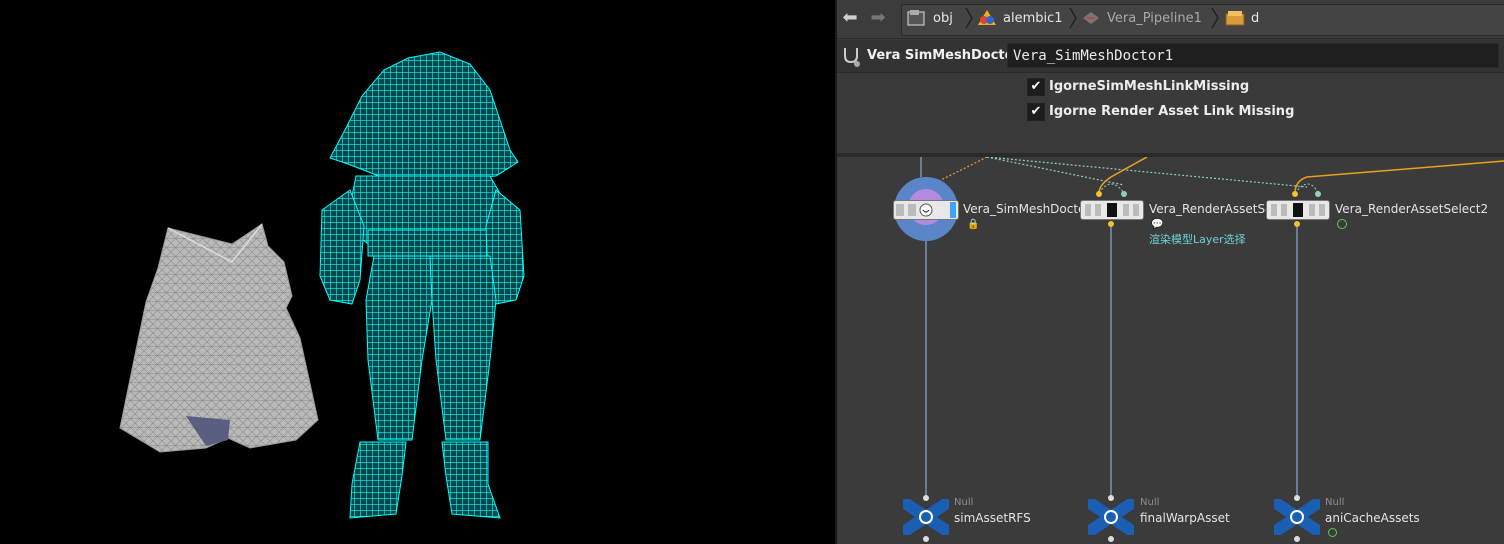 This screenshot has height=544, width=1504. Describe the element at coordinates (1372, 518) in the screenshot. I see `node-label: aniCacheAssets` at that location.